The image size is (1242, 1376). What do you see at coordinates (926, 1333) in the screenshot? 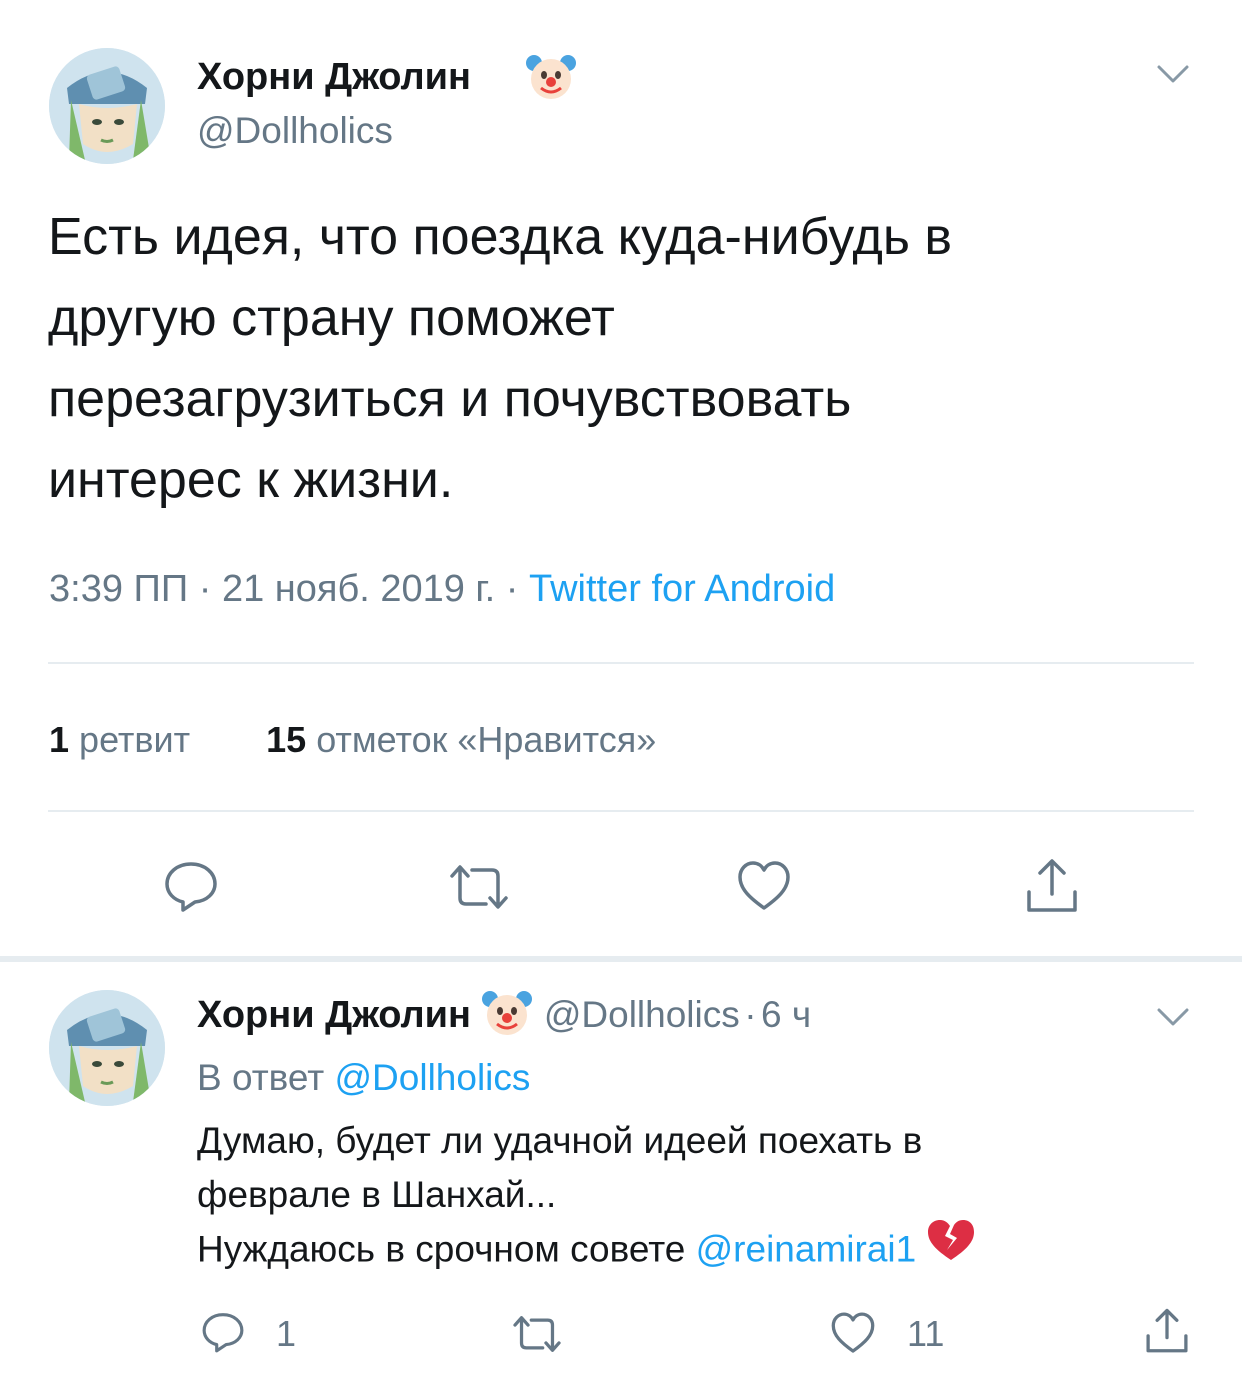
I see `like-count: 11` at bounding box center [926, 1333].